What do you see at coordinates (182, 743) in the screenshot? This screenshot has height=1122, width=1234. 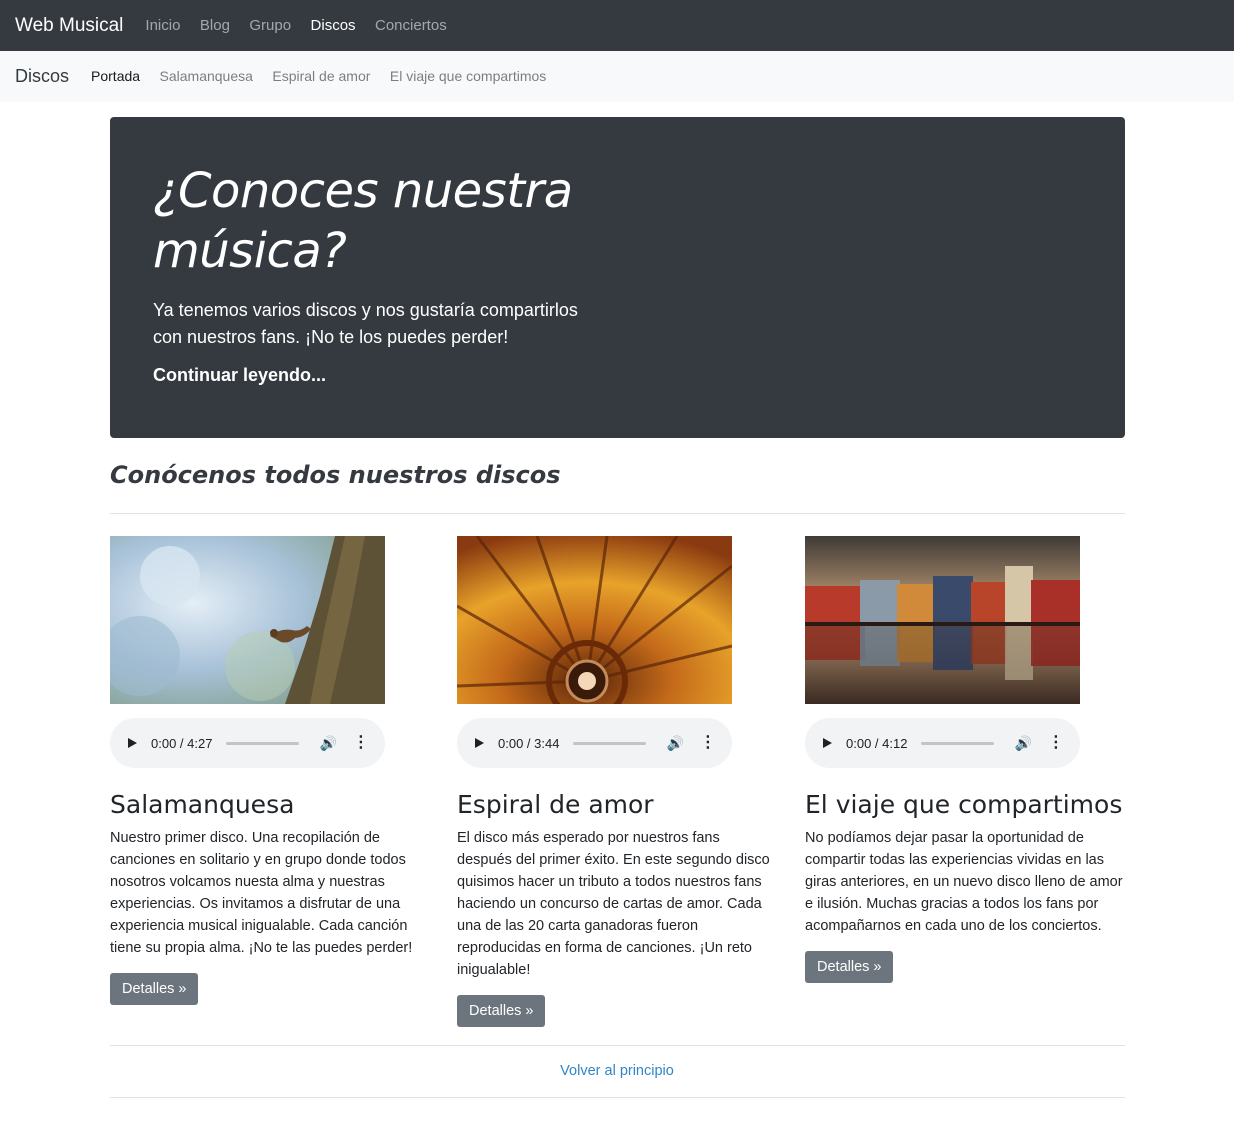 I see `audio-time: 0:00 / 4:27` at bounding box center [182, 743].